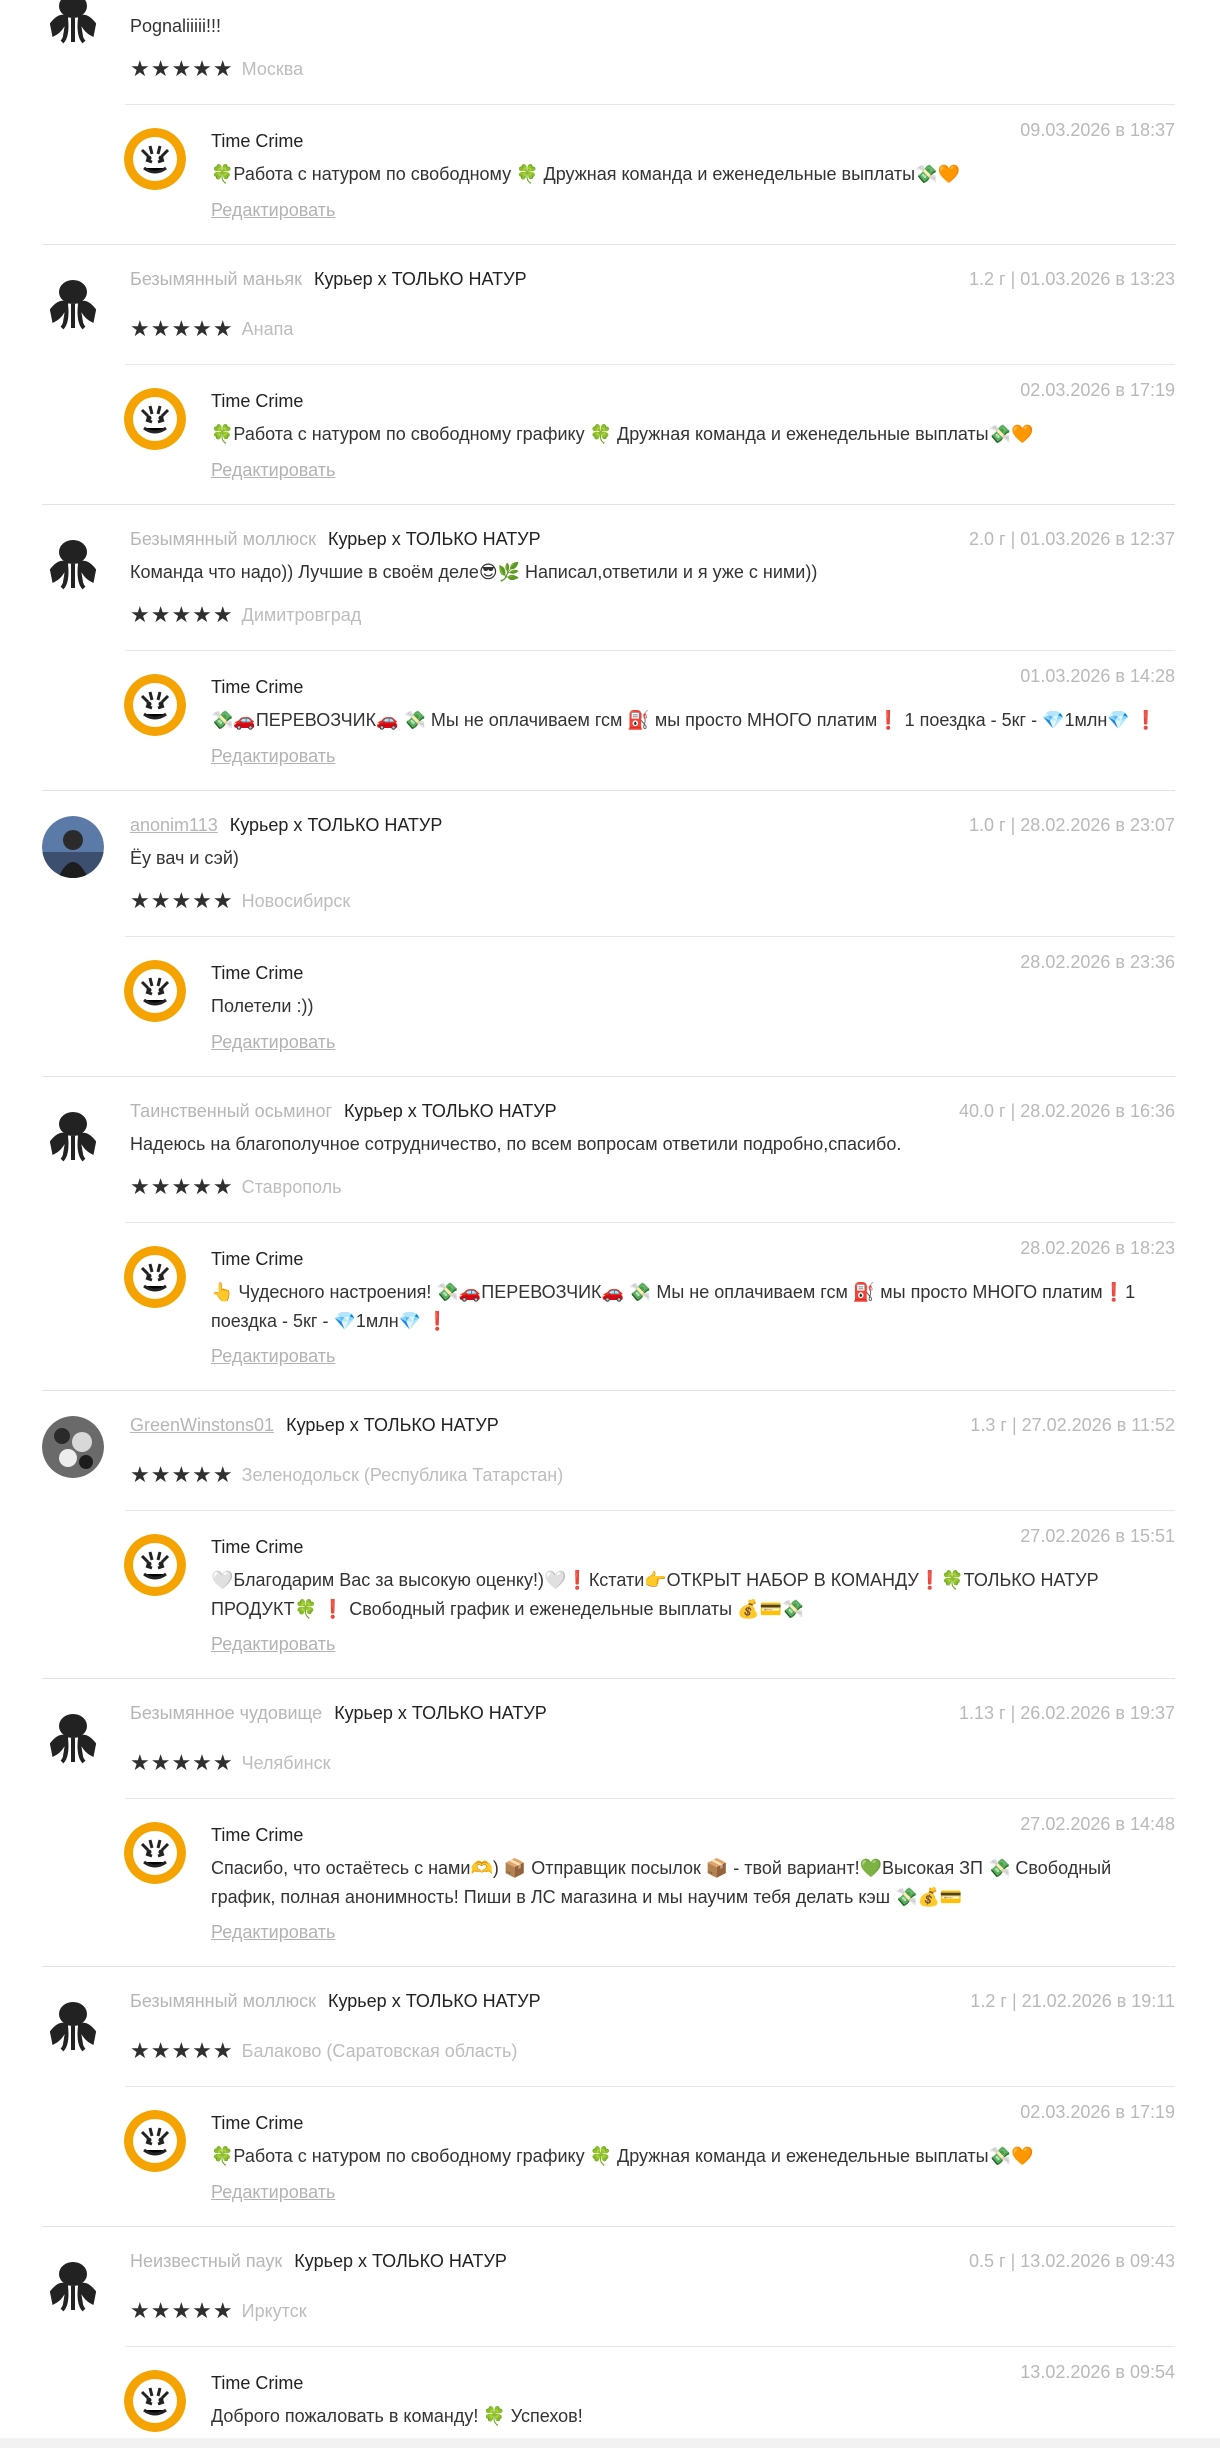 The height and width of the screenshot is (2448, 1220). I want to click on reply-date: 28.02.2026 в 23:36, so click(1097, 962).